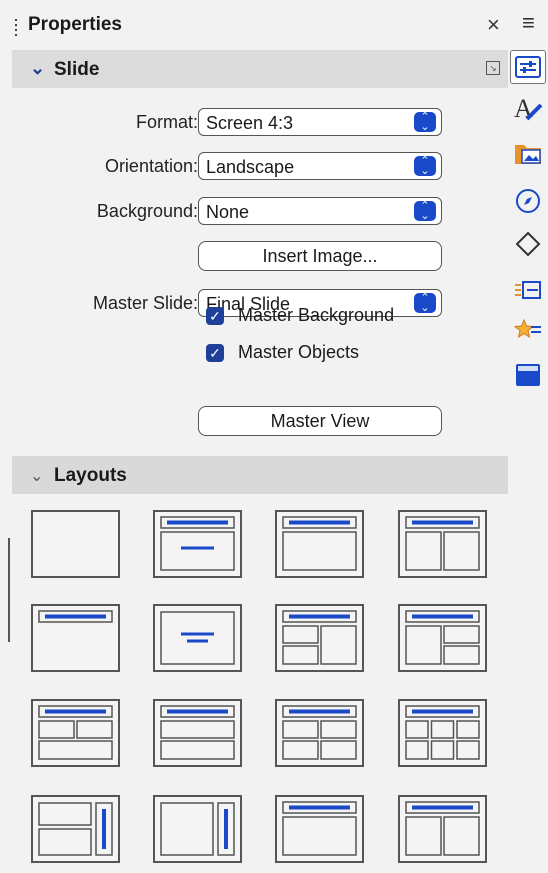 This screenshot has height=873, width=548. Describe the element at coordinates (319, 544) in the screenshot. I see `layout-title-only` at that location.